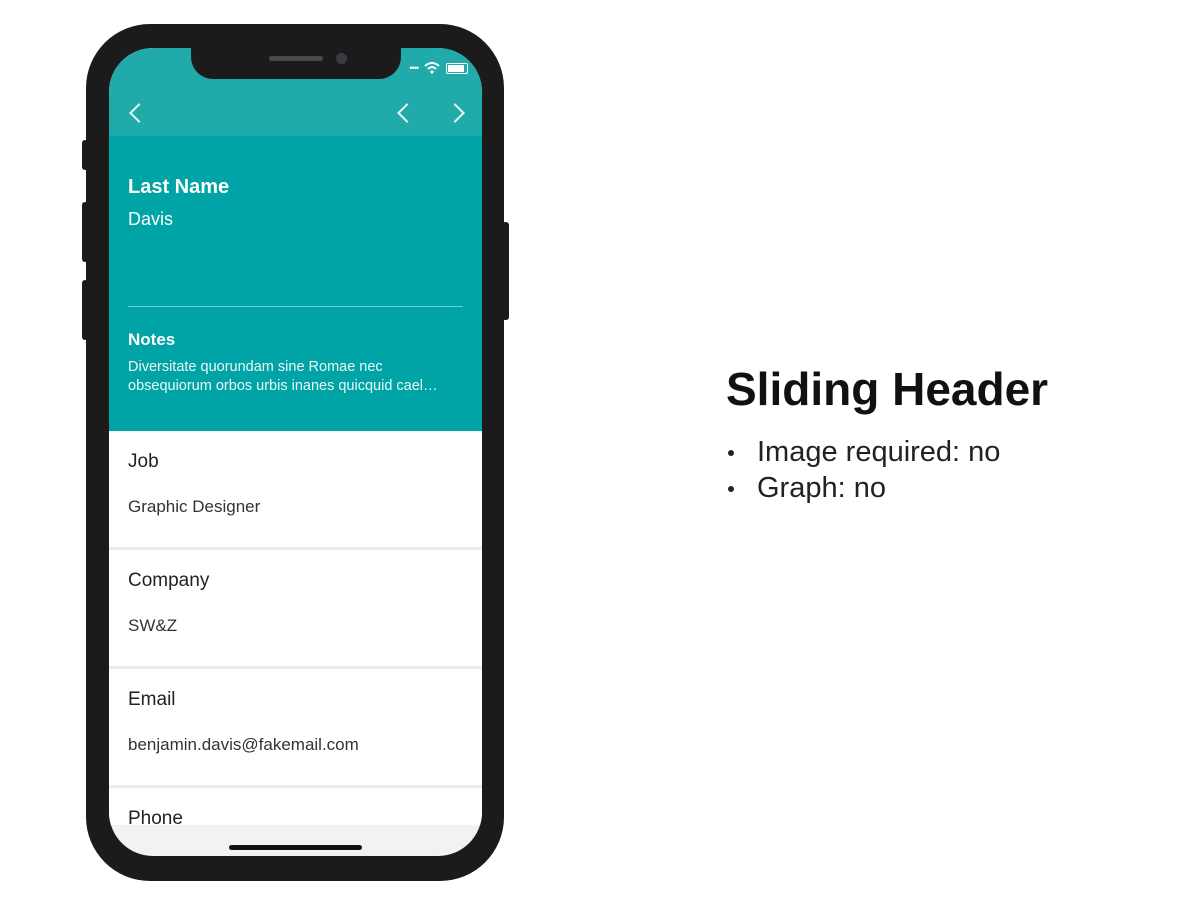  What do you see at coordinates (151, 219) in the screenshot?
I see `last-name-value: Davis` at bounding box center [151, 219].